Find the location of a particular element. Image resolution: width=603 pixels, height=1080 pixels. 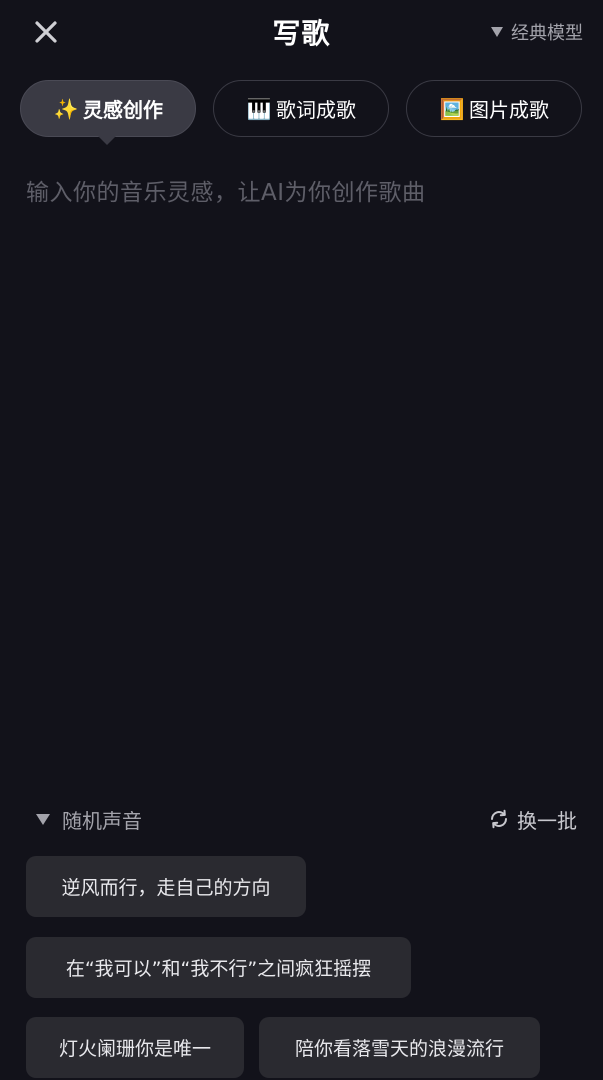

active-tab-pointer is located at coordinates (107, 140).